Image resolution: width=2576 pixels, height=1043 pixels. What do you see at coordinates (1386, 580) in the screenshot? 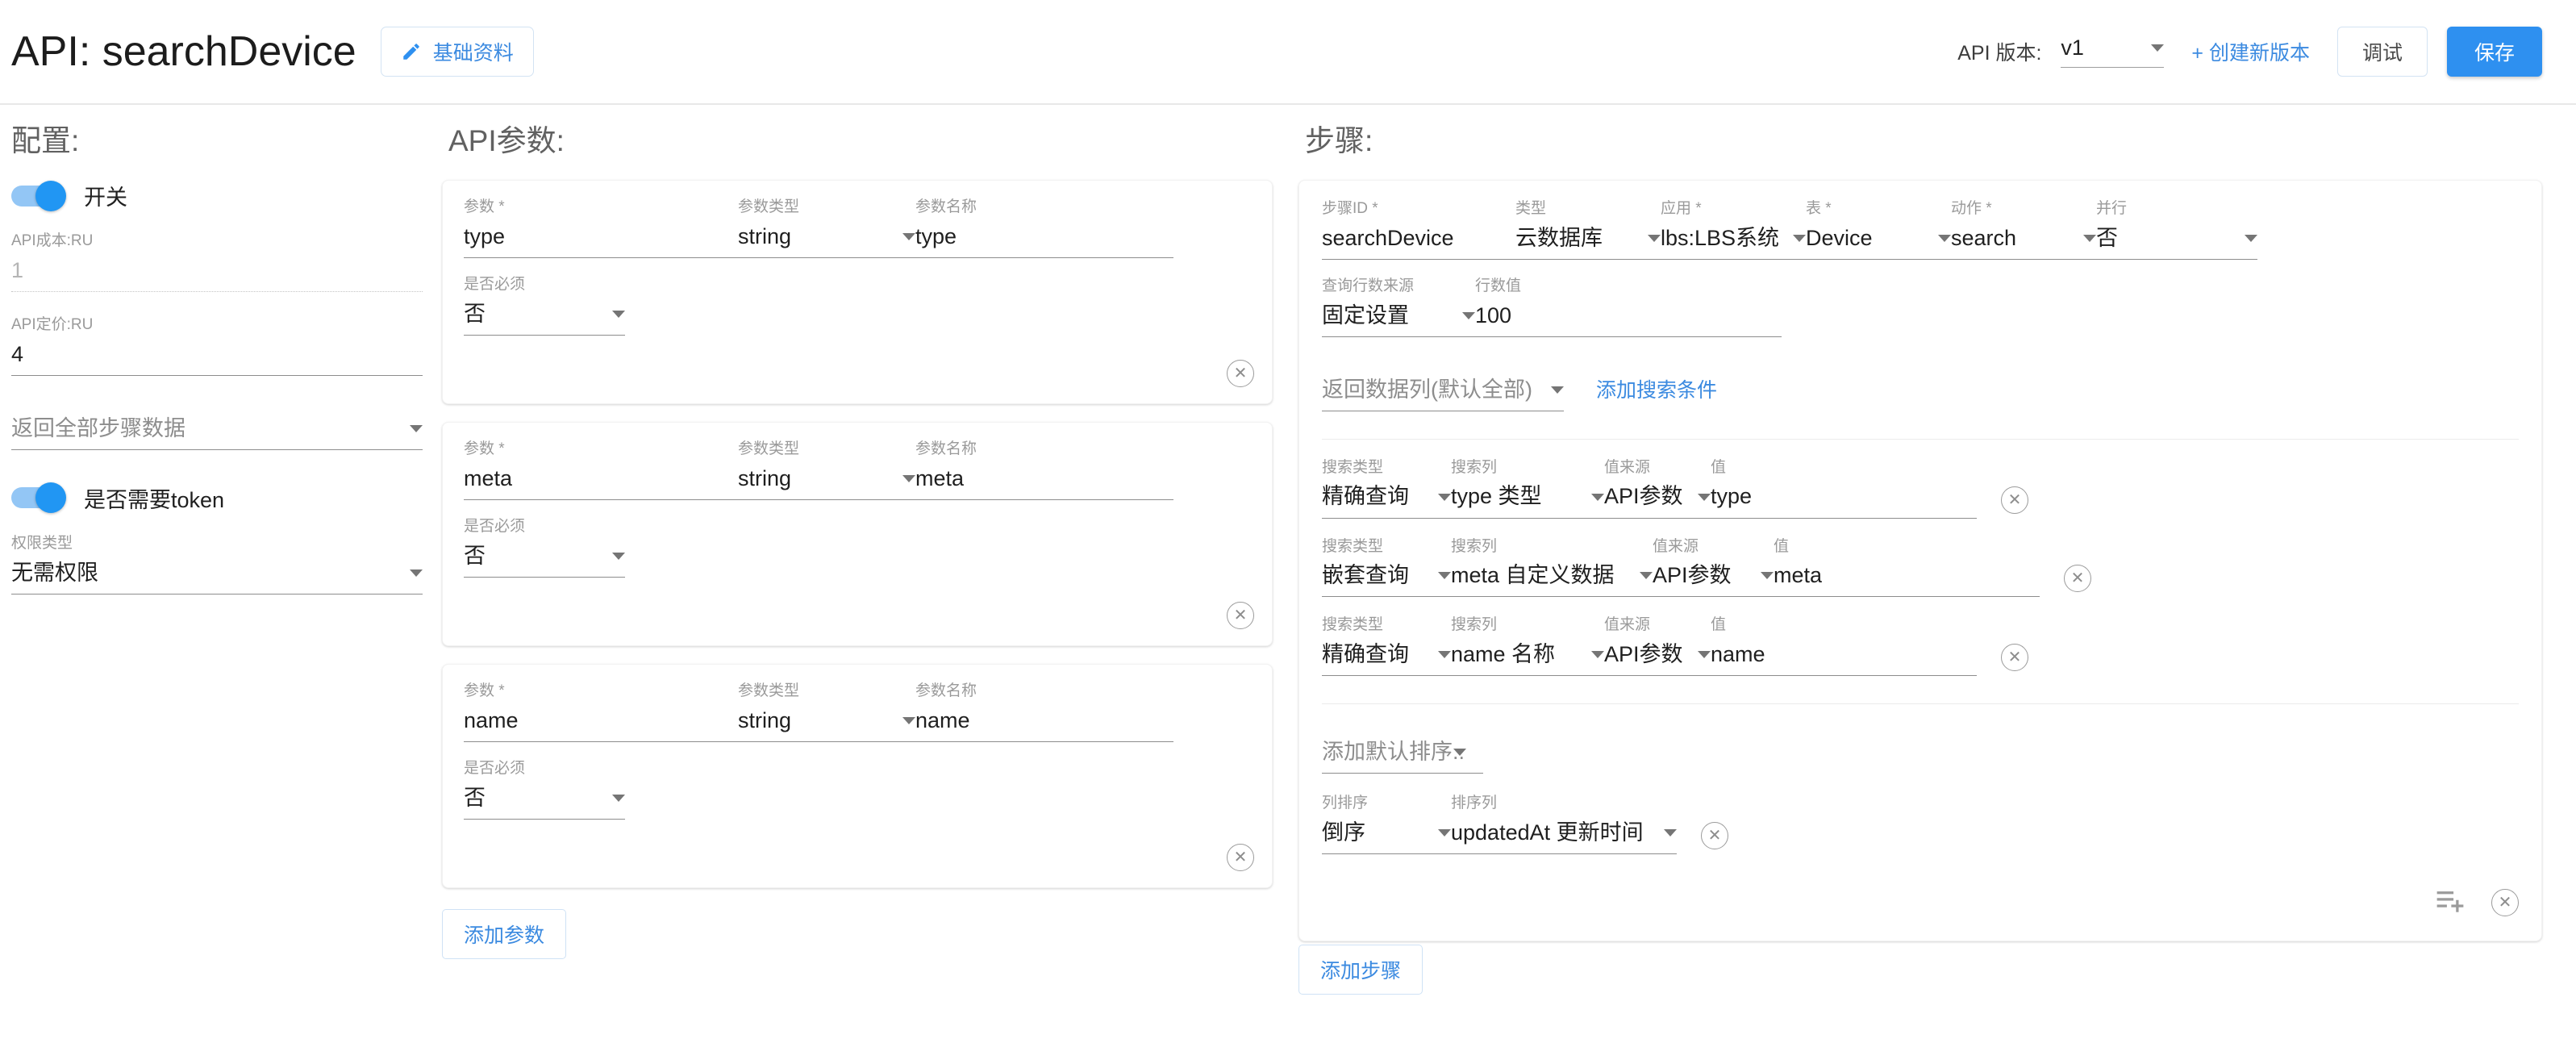
I see `search-type-select: 嵌套查询` at bounding box center [1386, 580].